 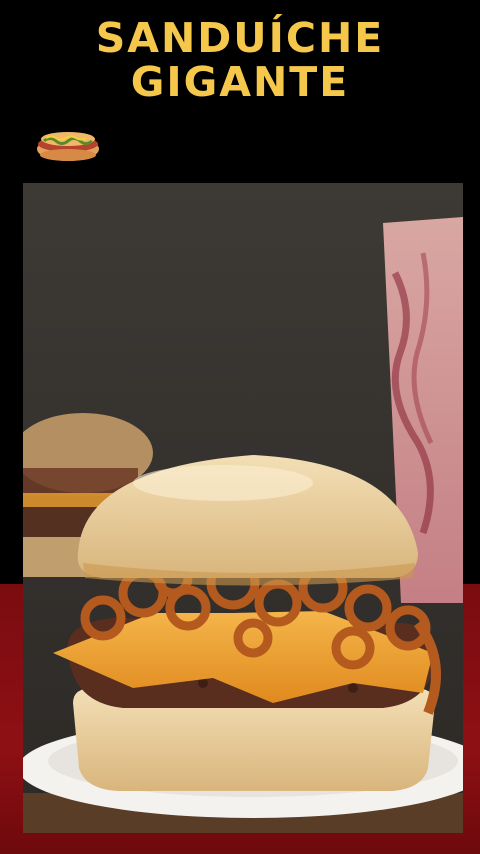 I want to click on page-title: SANDUÍCHE GIGANTE, so click(x=240, y=60).